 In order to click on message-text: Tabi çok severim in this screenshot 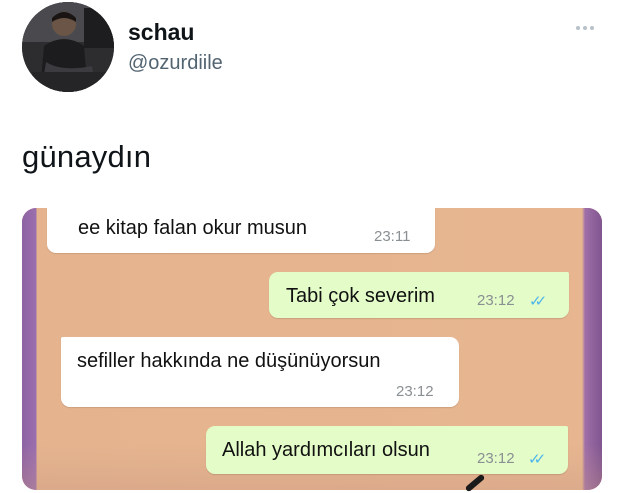, I will do `click(360, 296)`.